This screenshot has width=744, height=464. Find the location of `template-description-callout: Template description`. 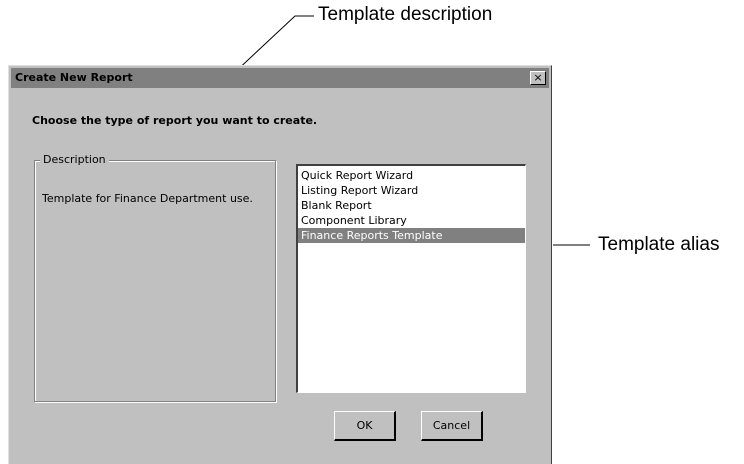

template-description-callout: Template description is located at coordinates (405, 14).